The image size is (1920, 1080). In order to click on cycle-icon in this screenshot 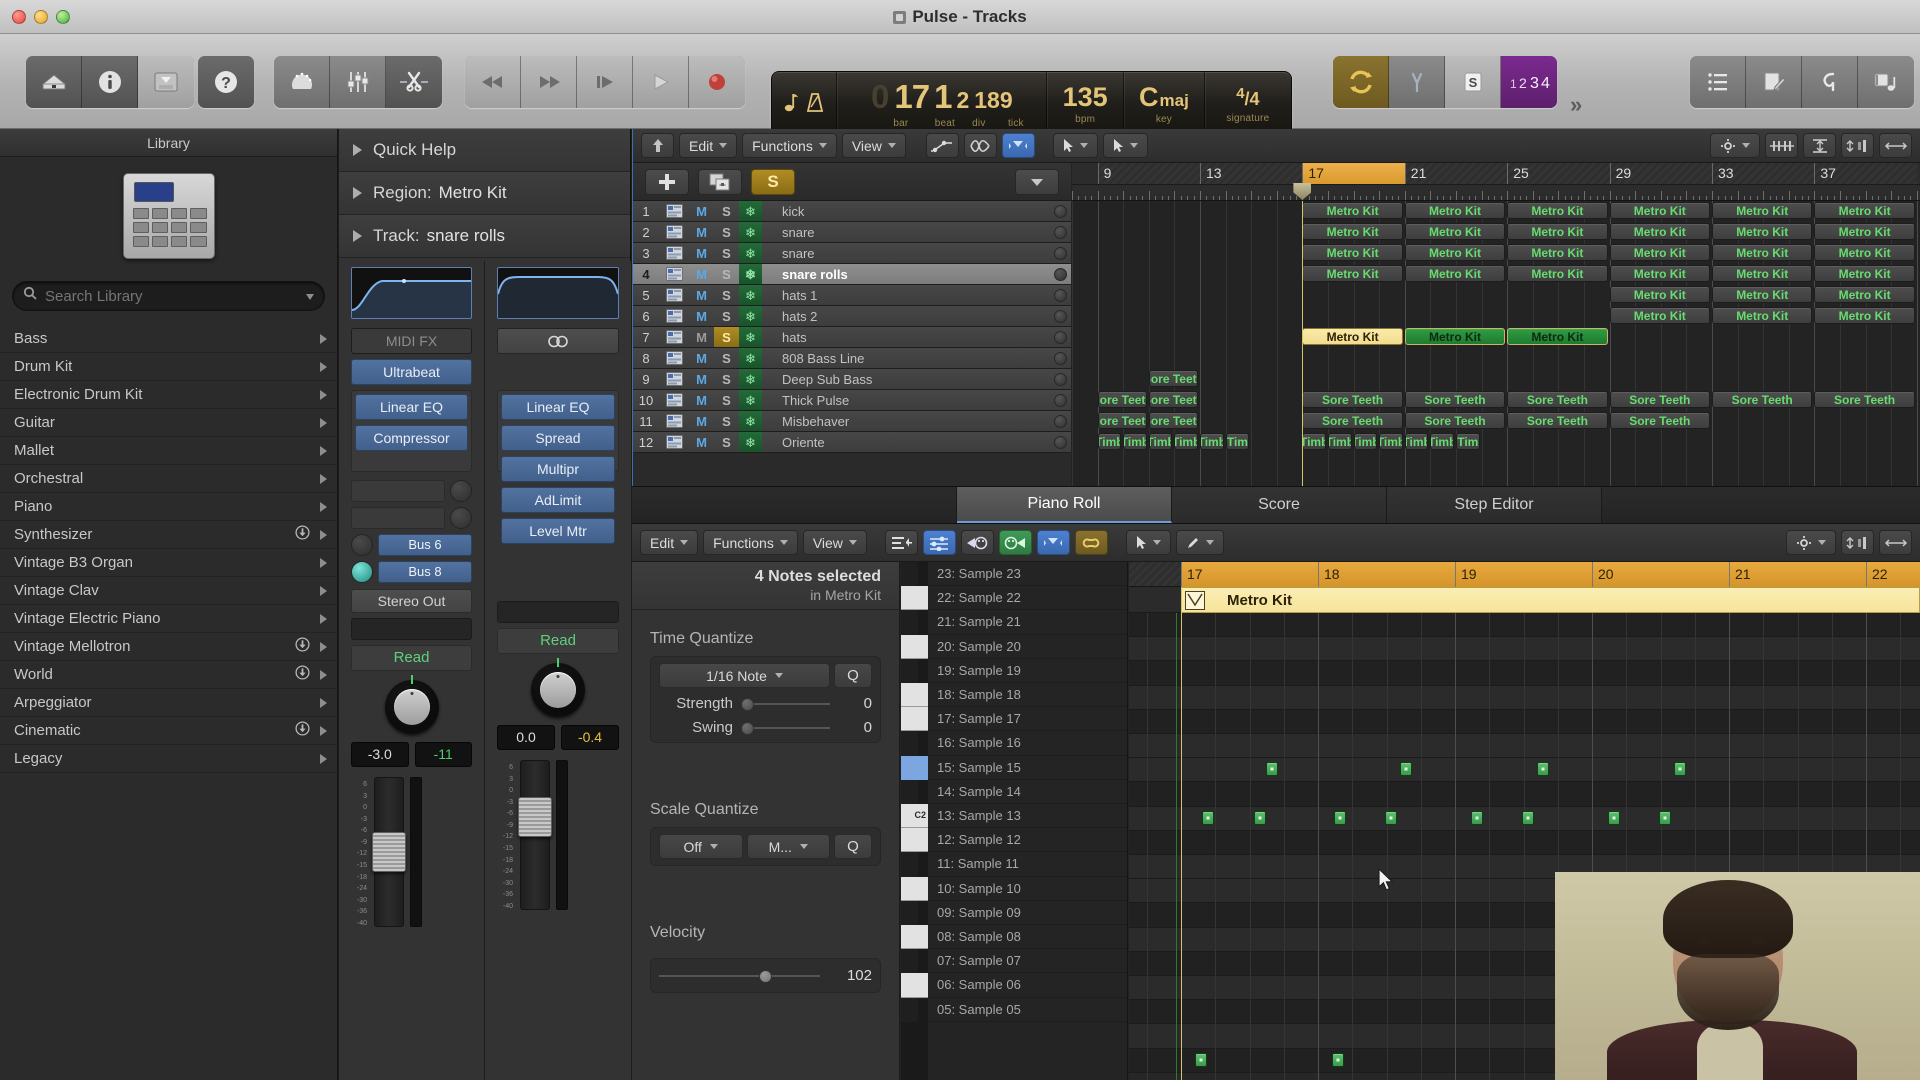, I will do `click(1361, 82)`.